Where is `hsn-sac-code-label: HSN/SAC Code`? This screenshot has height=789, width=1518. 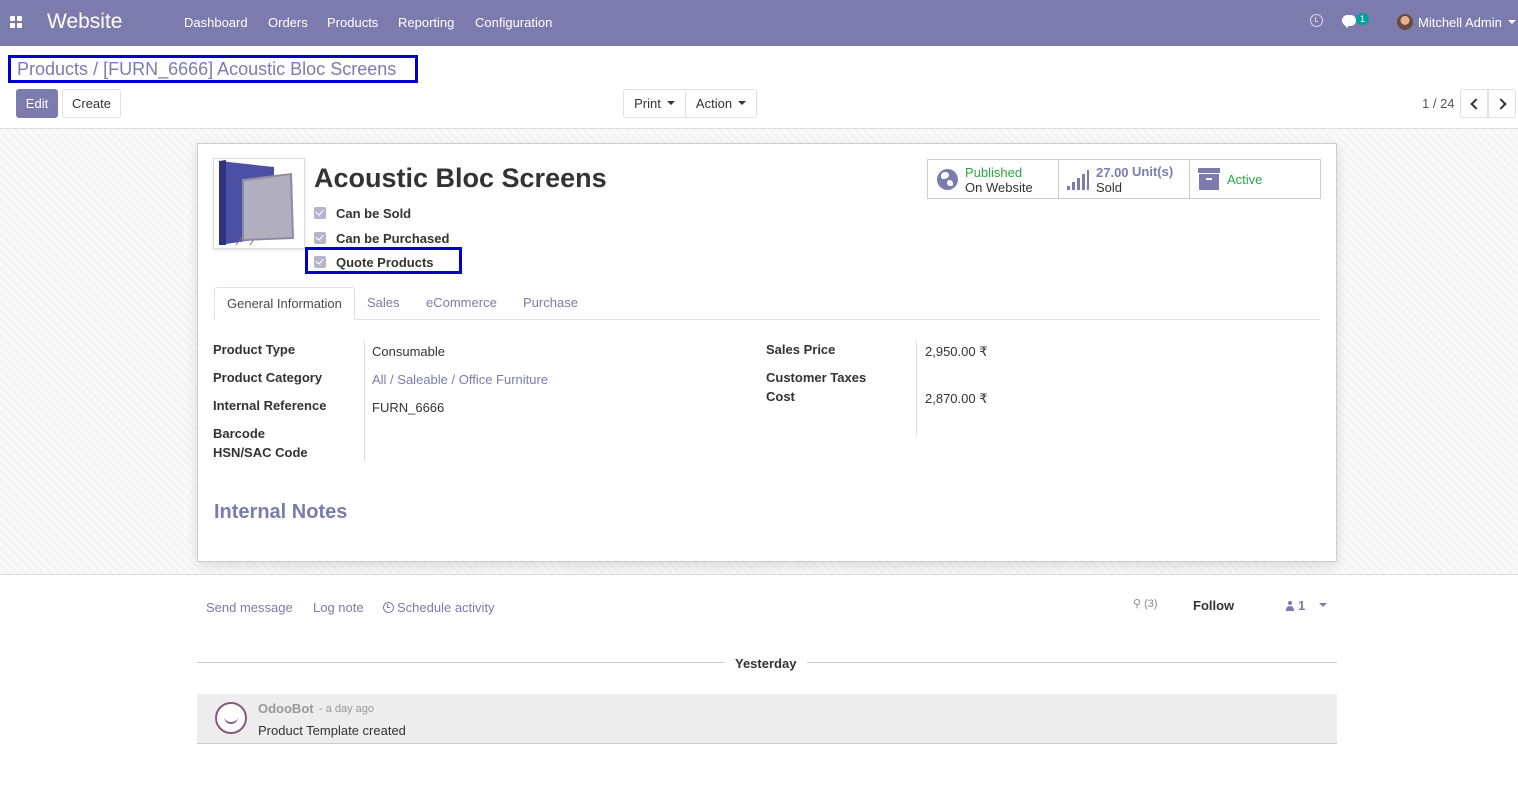 hsn-sac-code-label: HSN/SAC Code is located at coordinates (260, 452).